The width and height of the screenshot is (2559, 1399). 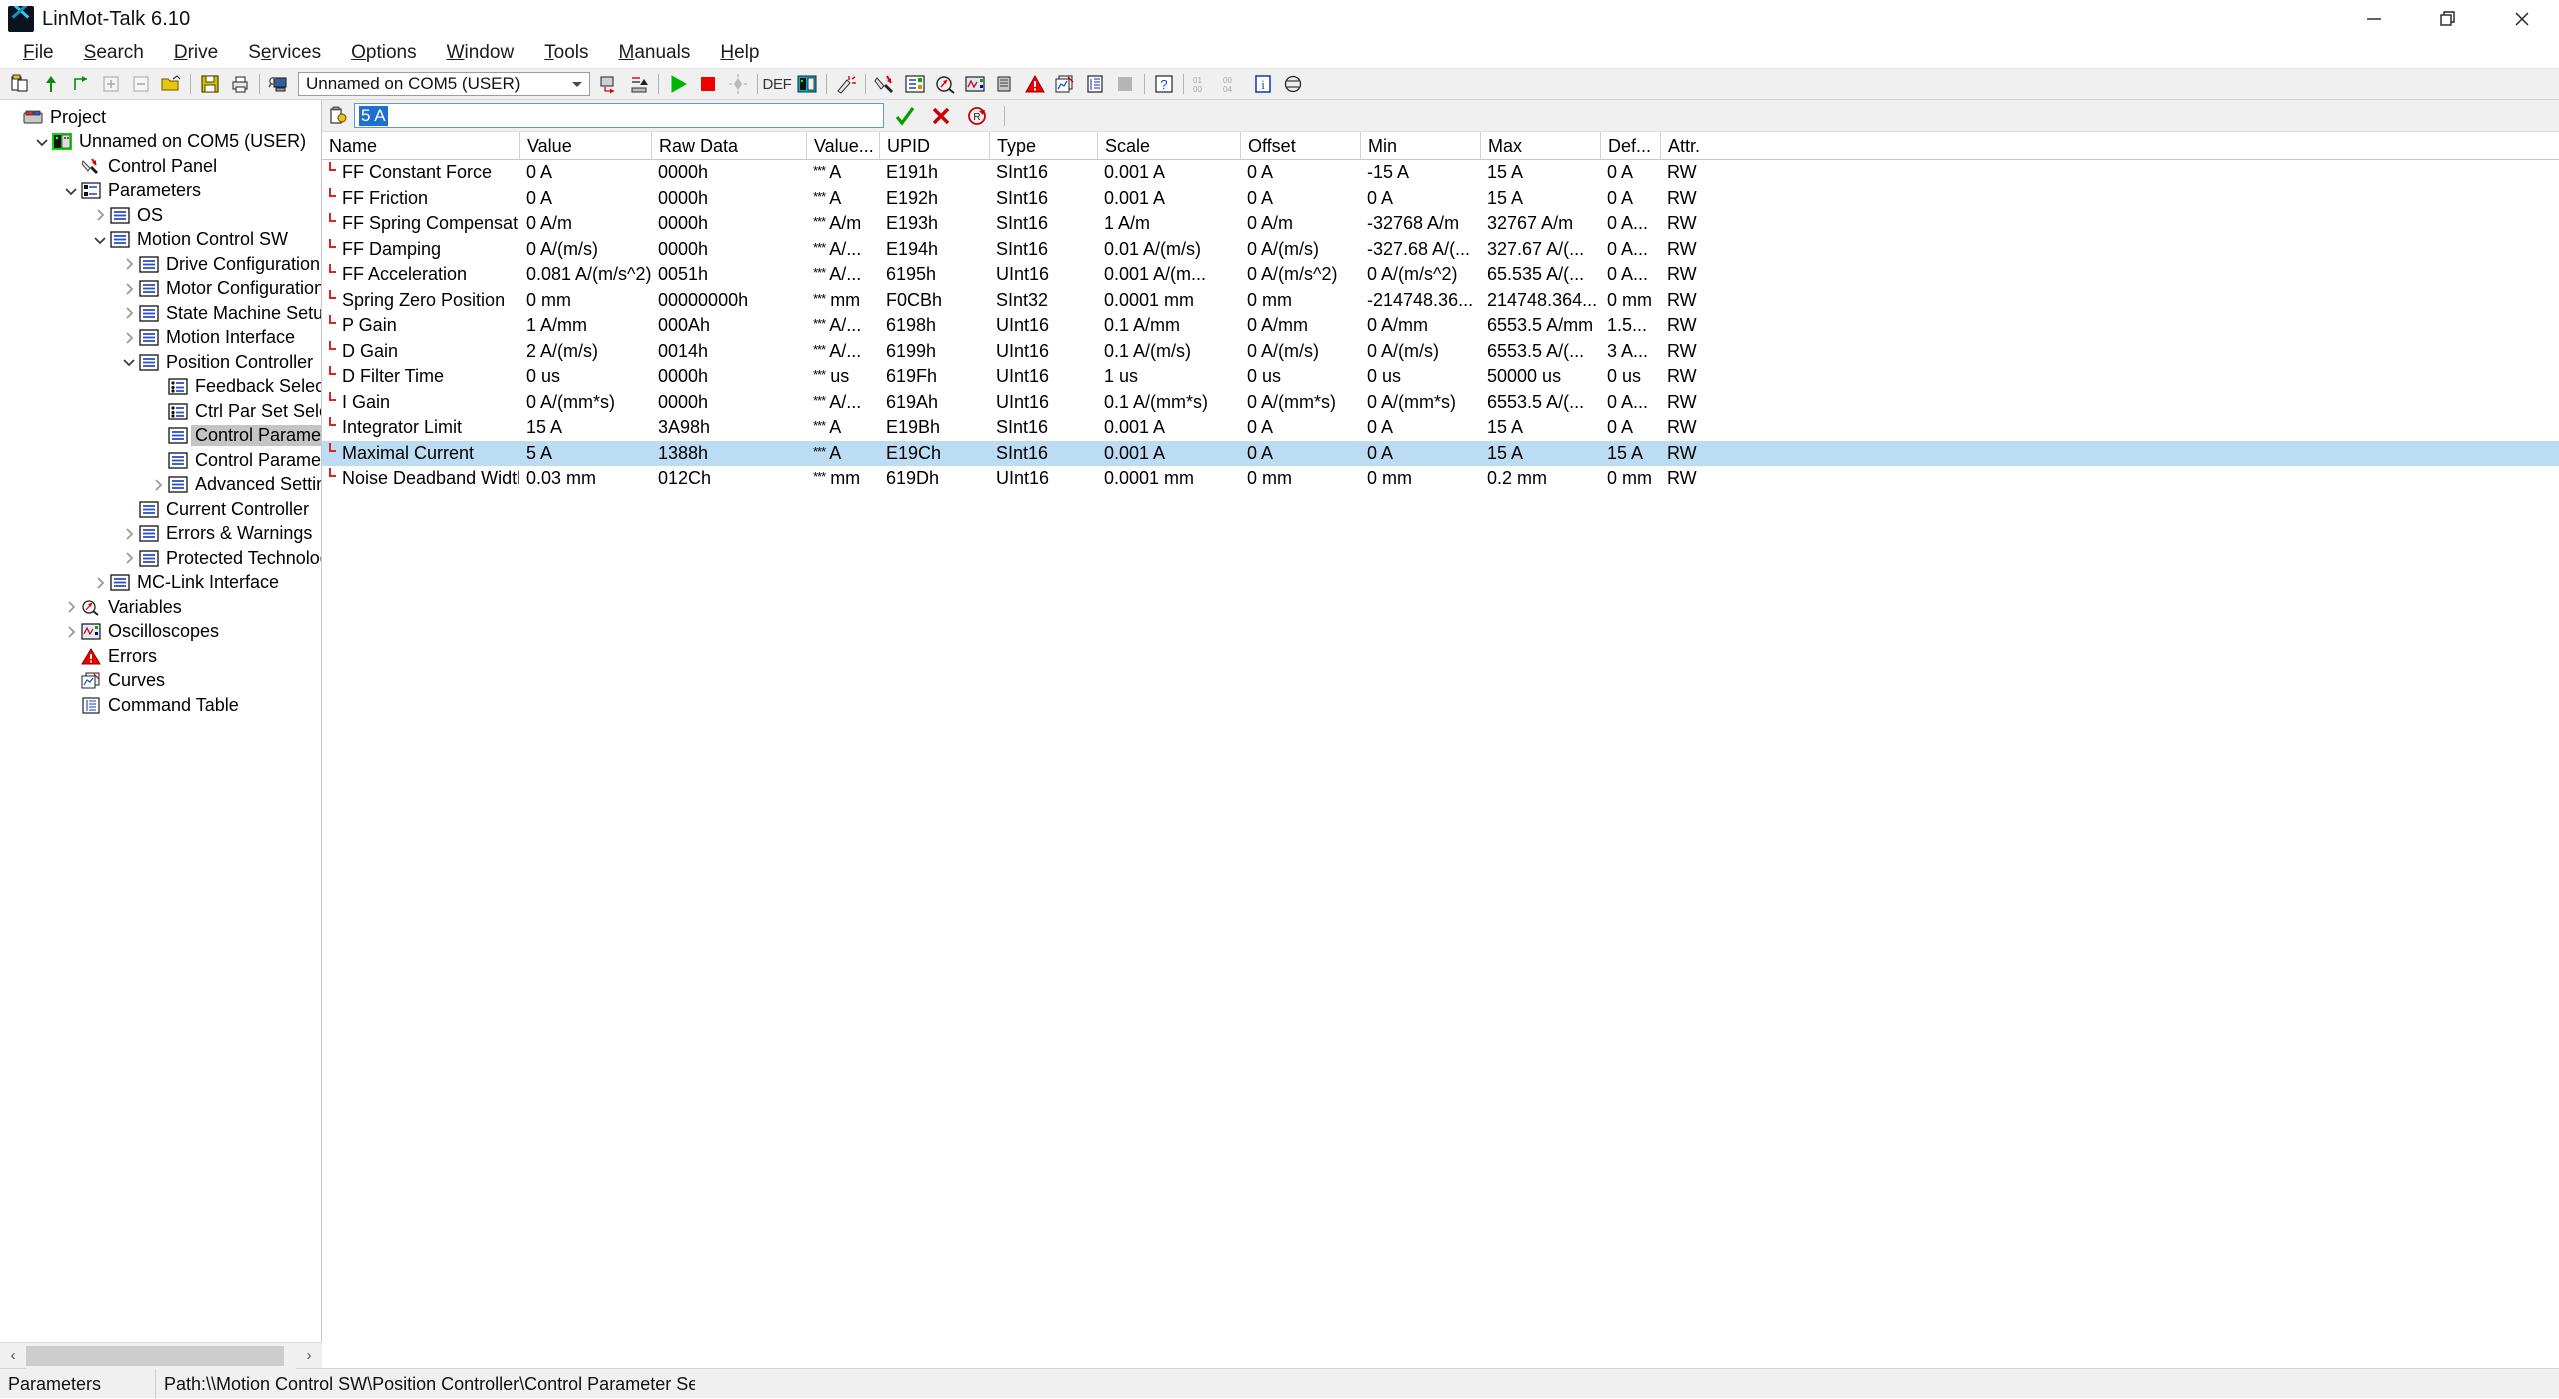 What do you see at coordinates (1164, 84) in the screenshot?
I see `help-icon: ?` at bounding box center [1164, 84].